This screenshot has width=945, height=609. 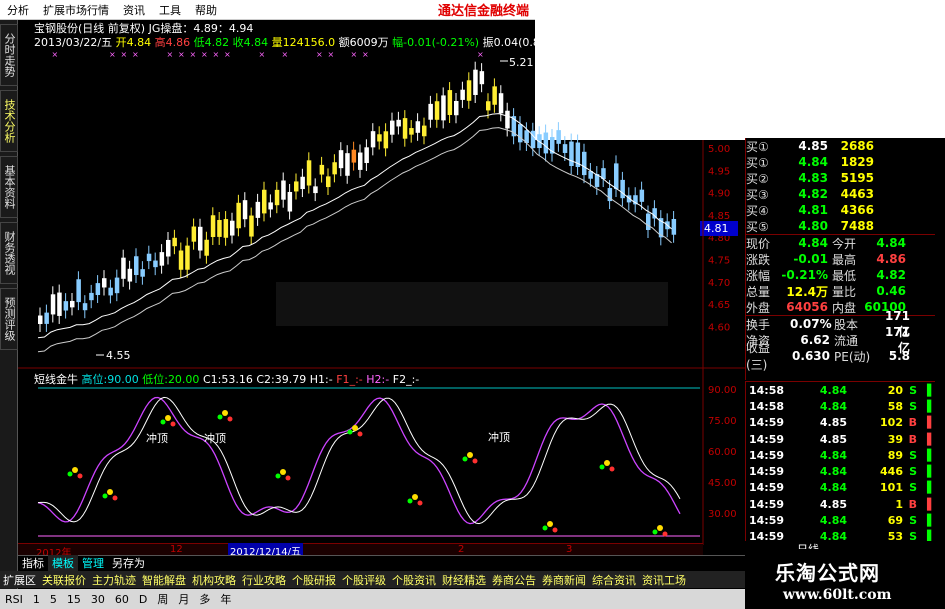 What do you see at coordinates (309, 42) in the screenshot?
I see `volume-value: 124156.0` at bounding box center [309, 42].